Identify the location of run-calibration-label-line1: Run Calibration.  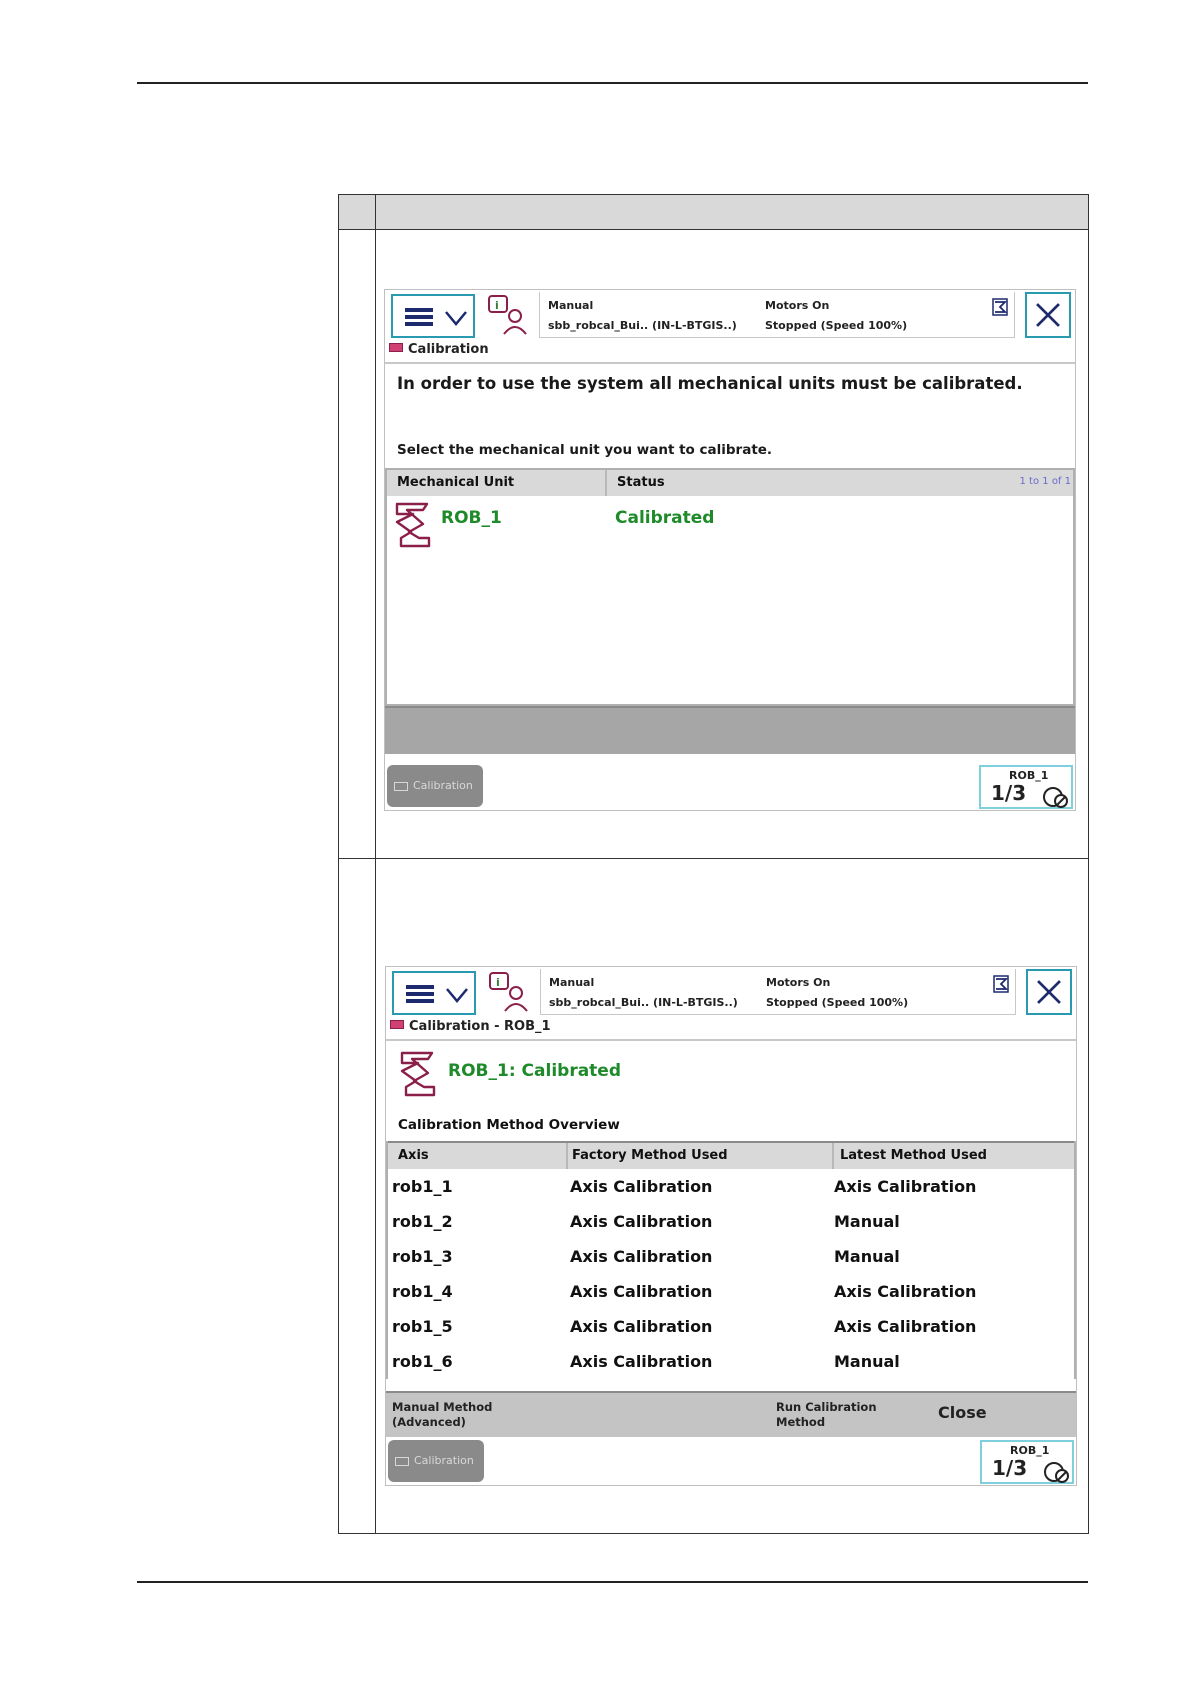
(826, 1407).